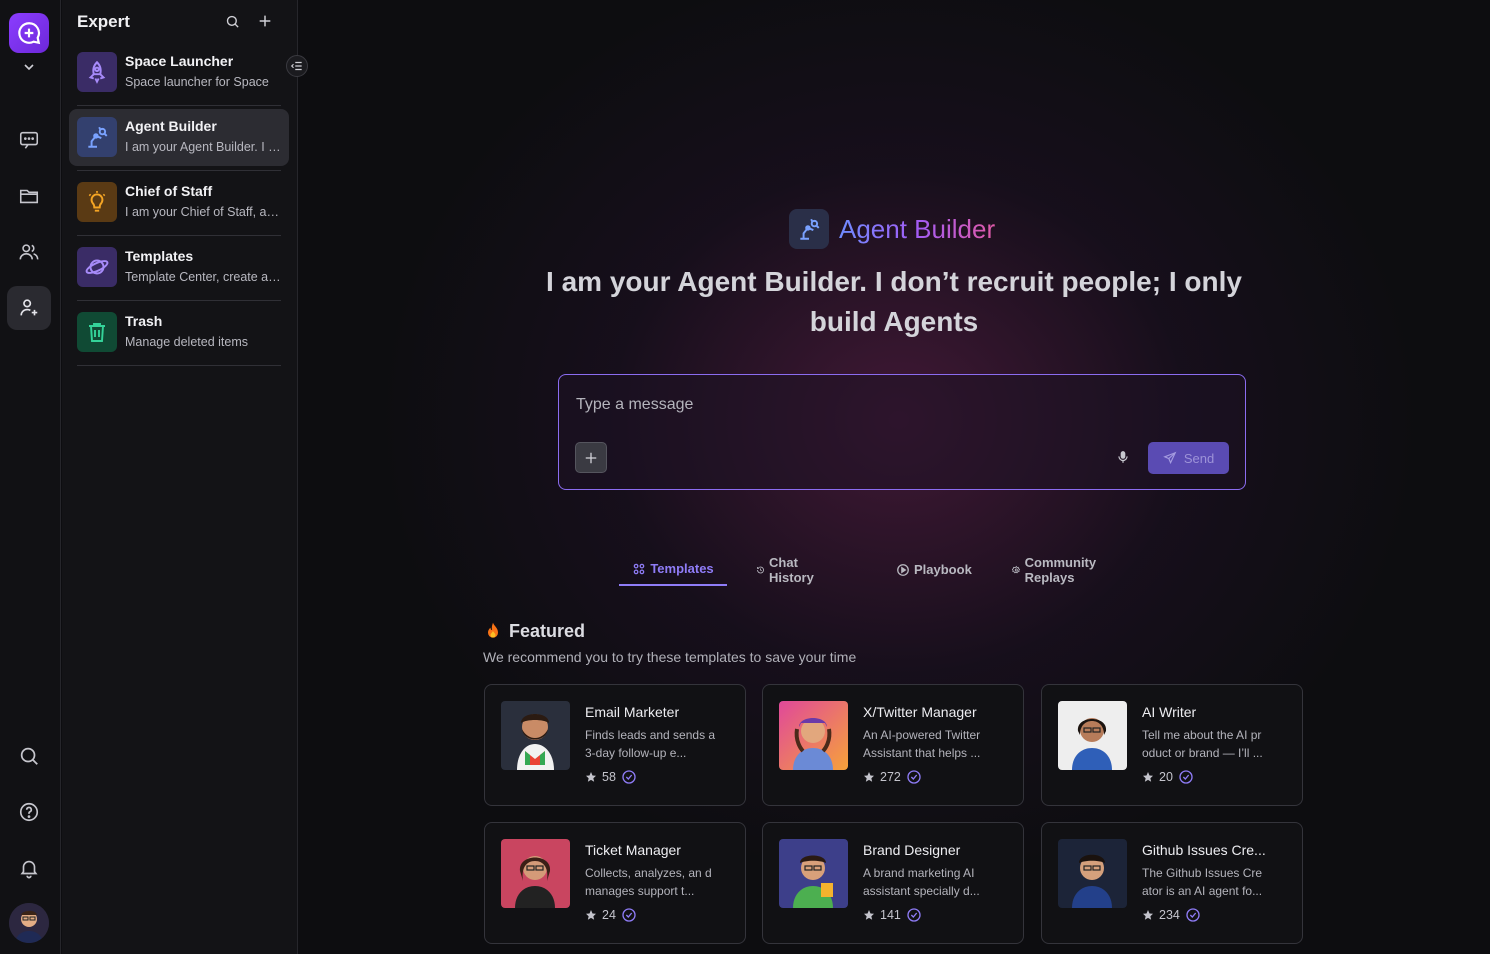 This screenshot has width=1490, height=954. I want to click on rail-notifications-button, so click(29, 868).